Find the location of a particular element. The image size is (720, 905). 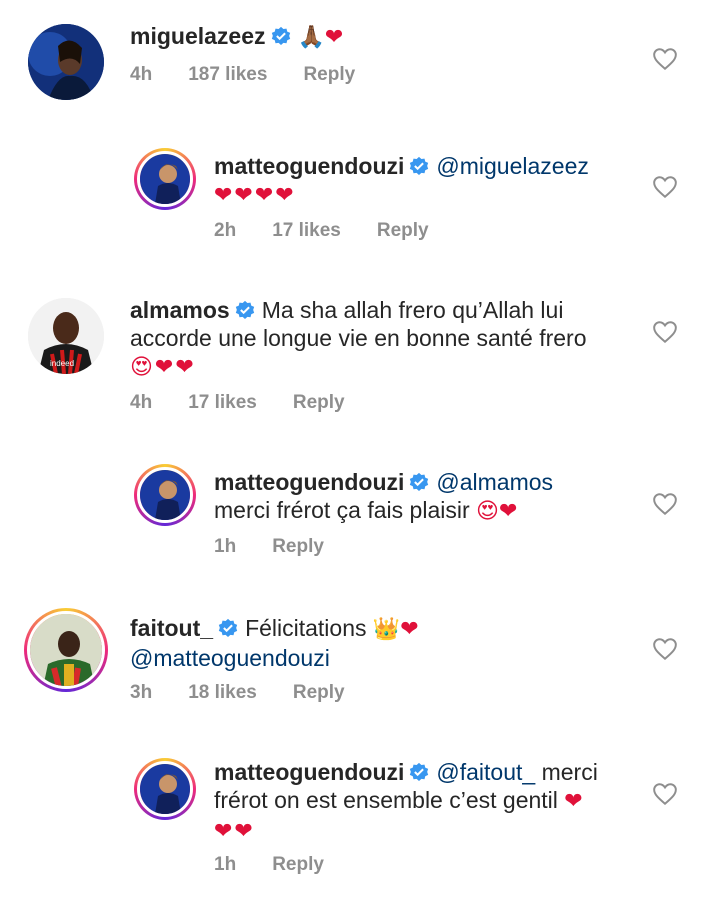

comment-meta: 4h 17 likes Reply is located at coordinates (255, 403).